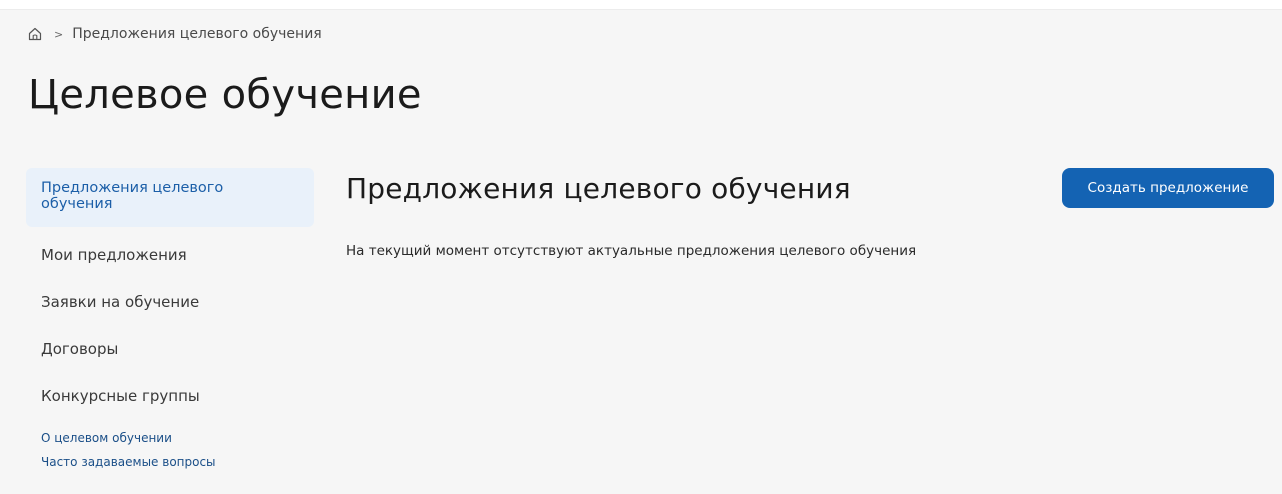 The width and height of the screenshot is (1282, 494). Describe the element at coordinates (120, 301) in the screenshot. I see `sidebar-item-label: Заявки на обучение` at that location.